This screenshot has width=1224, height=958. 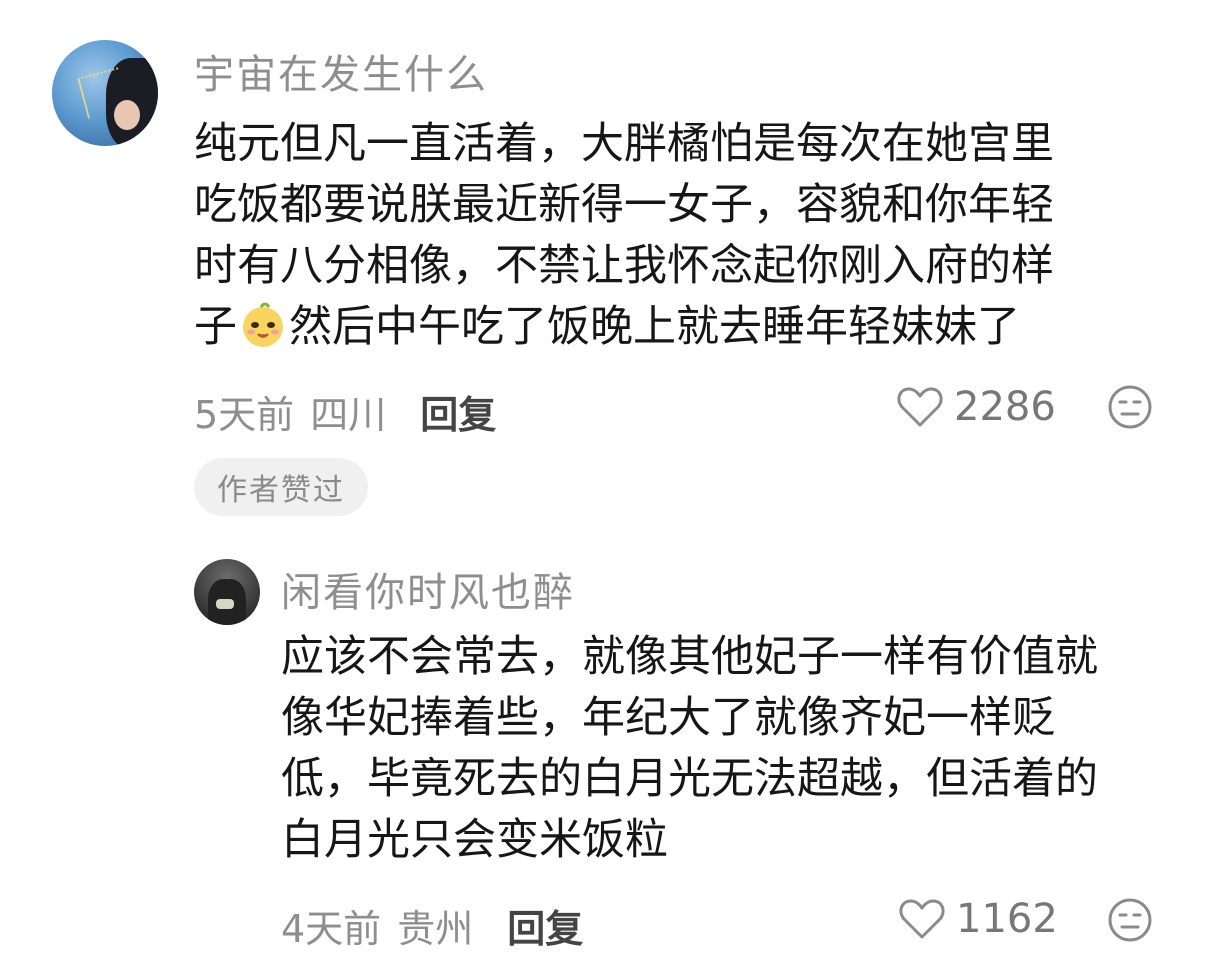 I want to click on comment-line: 子 然后中午吃了饭晚上就去睡年轻妹妹了, so click(x=624, y=327).